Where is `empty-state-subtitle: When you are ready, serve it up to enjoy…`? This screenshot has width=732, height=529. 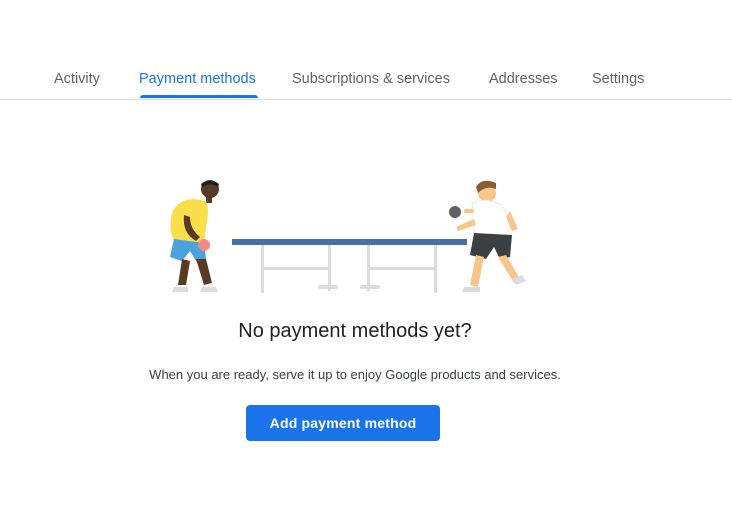
empty-state-subtitle: When you are ready, serve it up to enjoy… is located at coordinates (355, 374).